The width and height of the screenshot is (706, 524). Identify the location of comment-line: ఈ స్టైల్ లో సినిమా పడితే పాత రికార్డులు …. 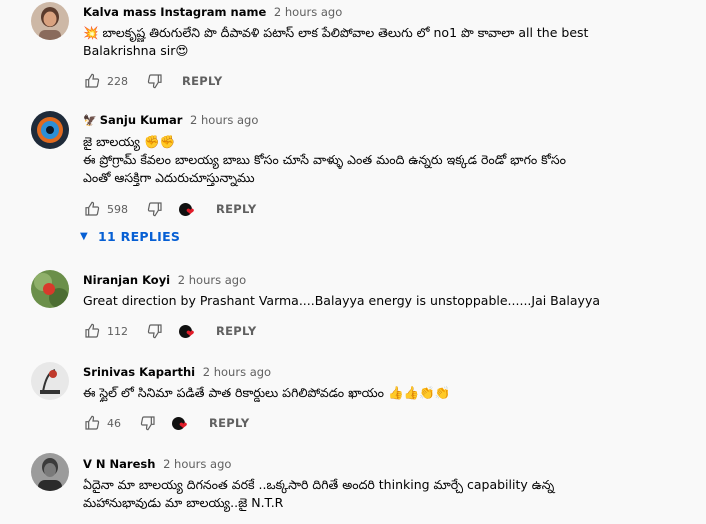
(267, 392).